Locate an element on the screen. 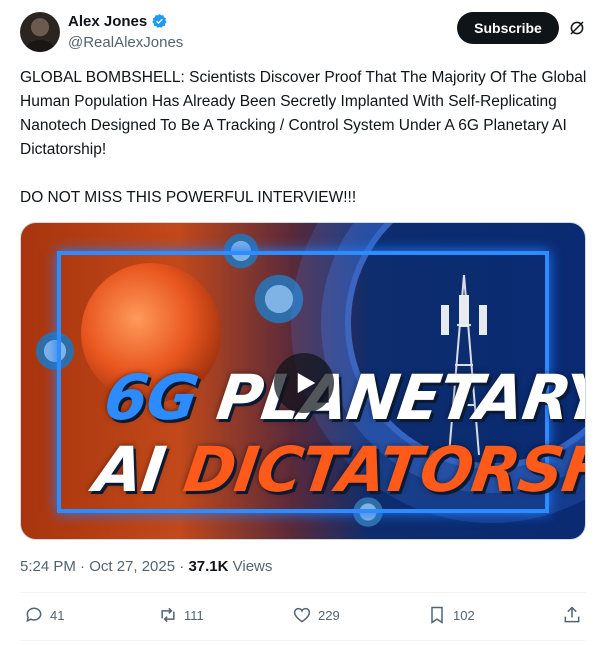 The width and height of the screenshot is (608, 645). views-label: Views is located at coordinates (252, 566).